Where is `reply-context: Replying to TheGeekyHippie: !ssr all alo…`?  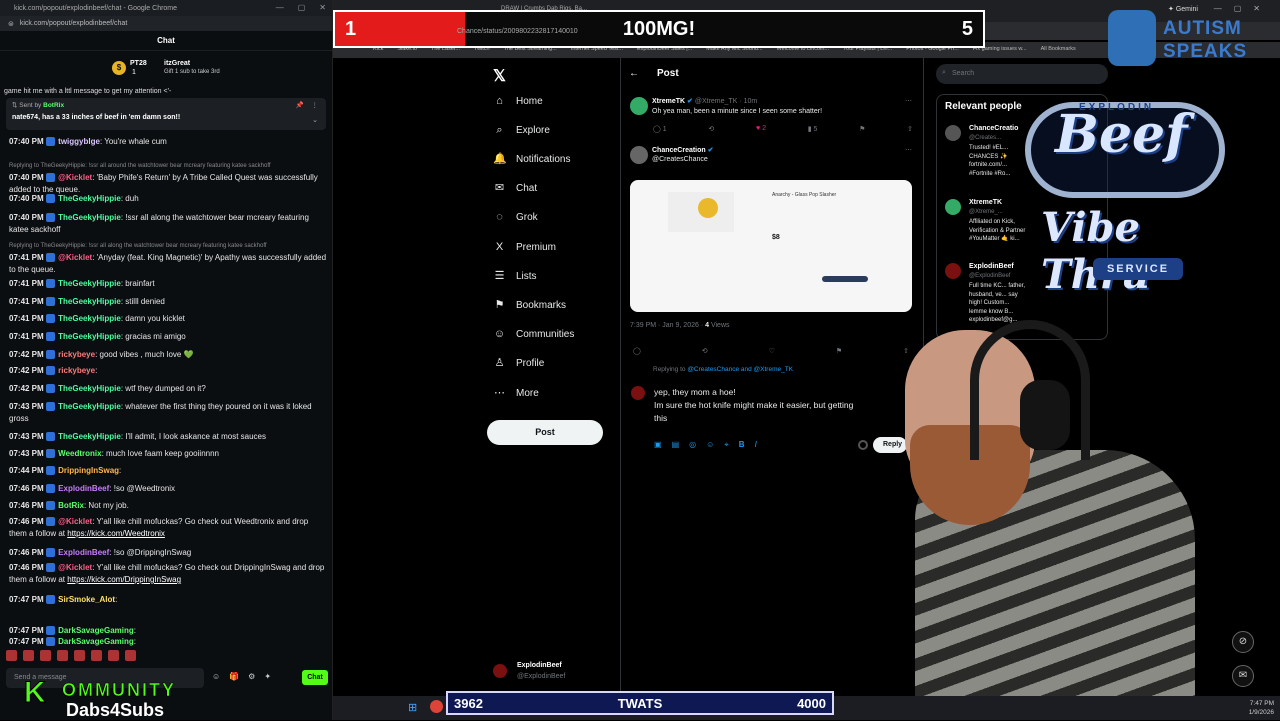
reply-context: Replying to TheGeekyHippie: !ssr all alo… is located at coordinates (168, 246).